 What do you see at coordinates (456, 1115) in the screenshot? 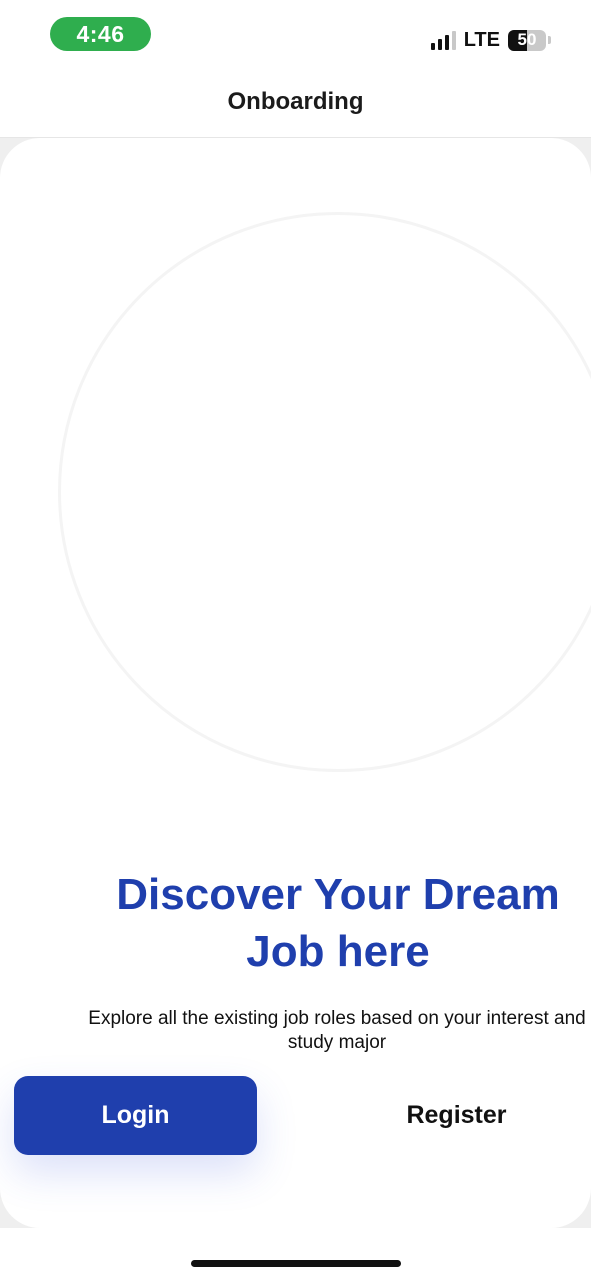
I see `register-button: Register` at bounding box center [456, 1115].